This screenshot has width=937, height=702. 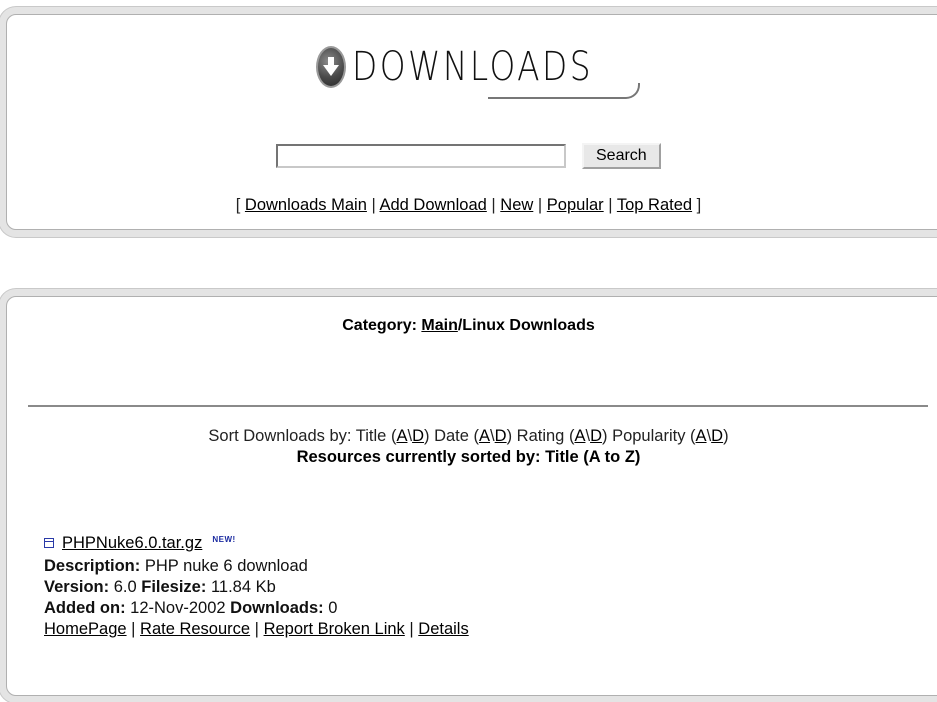 I want to click on details-link: Details, so click(x=443, y=629).